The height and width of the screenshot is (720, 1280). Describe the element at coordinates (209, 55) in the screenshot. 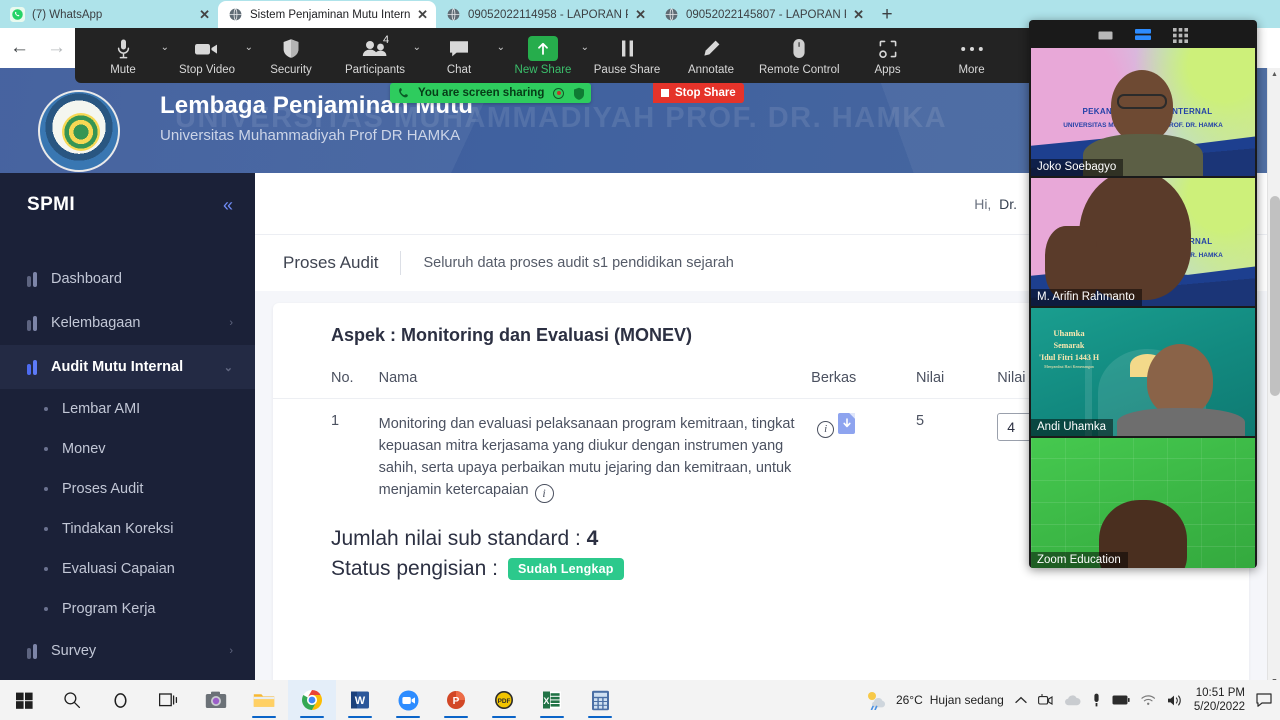

I see `zoom-stop-video-button: Stop Video ⌄` at that location.